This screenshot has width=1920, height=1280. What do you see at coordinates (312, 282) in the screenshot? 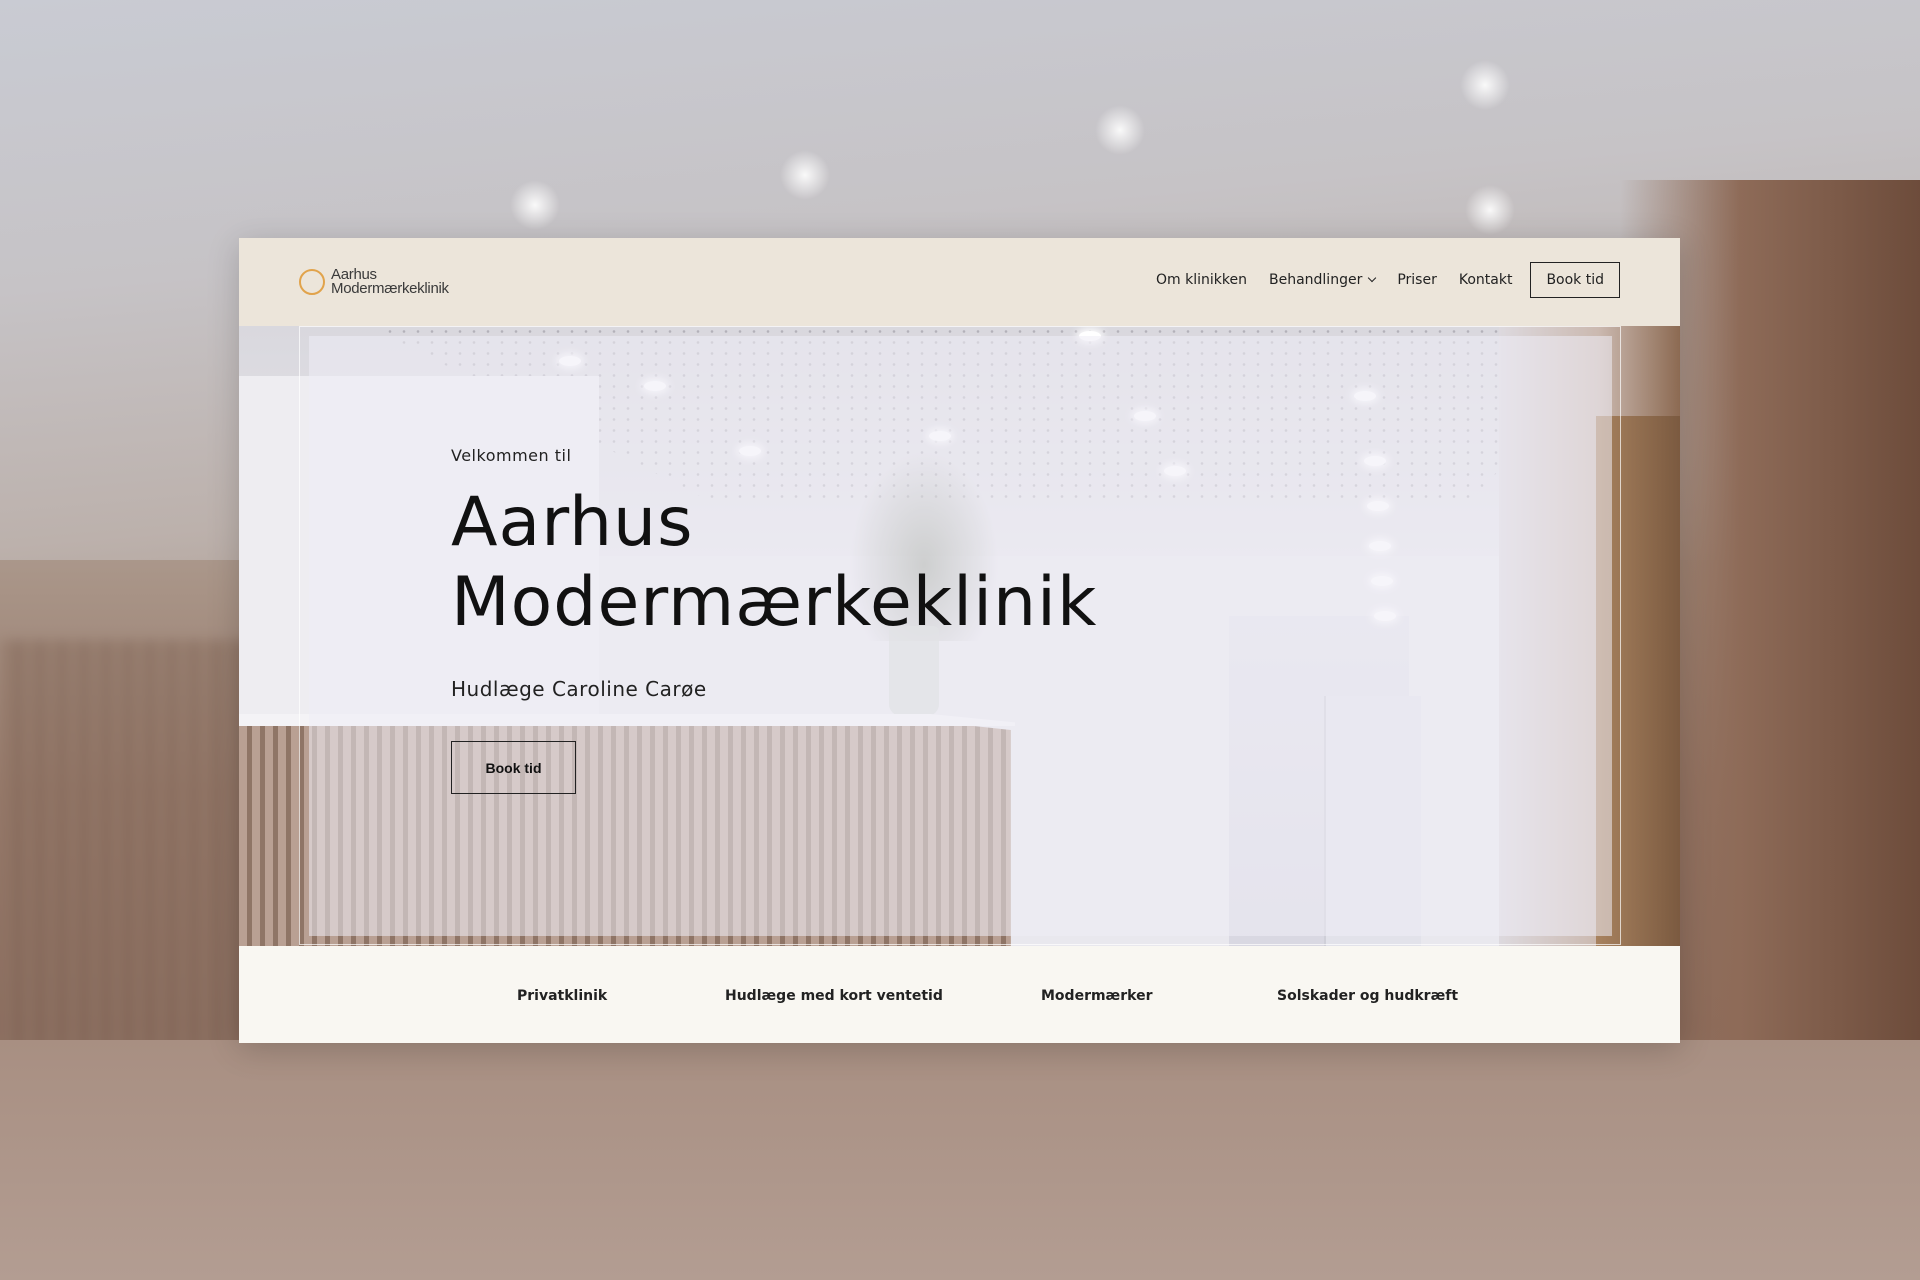
I see `circle-ring-icon` at bounding box center [312, 282].